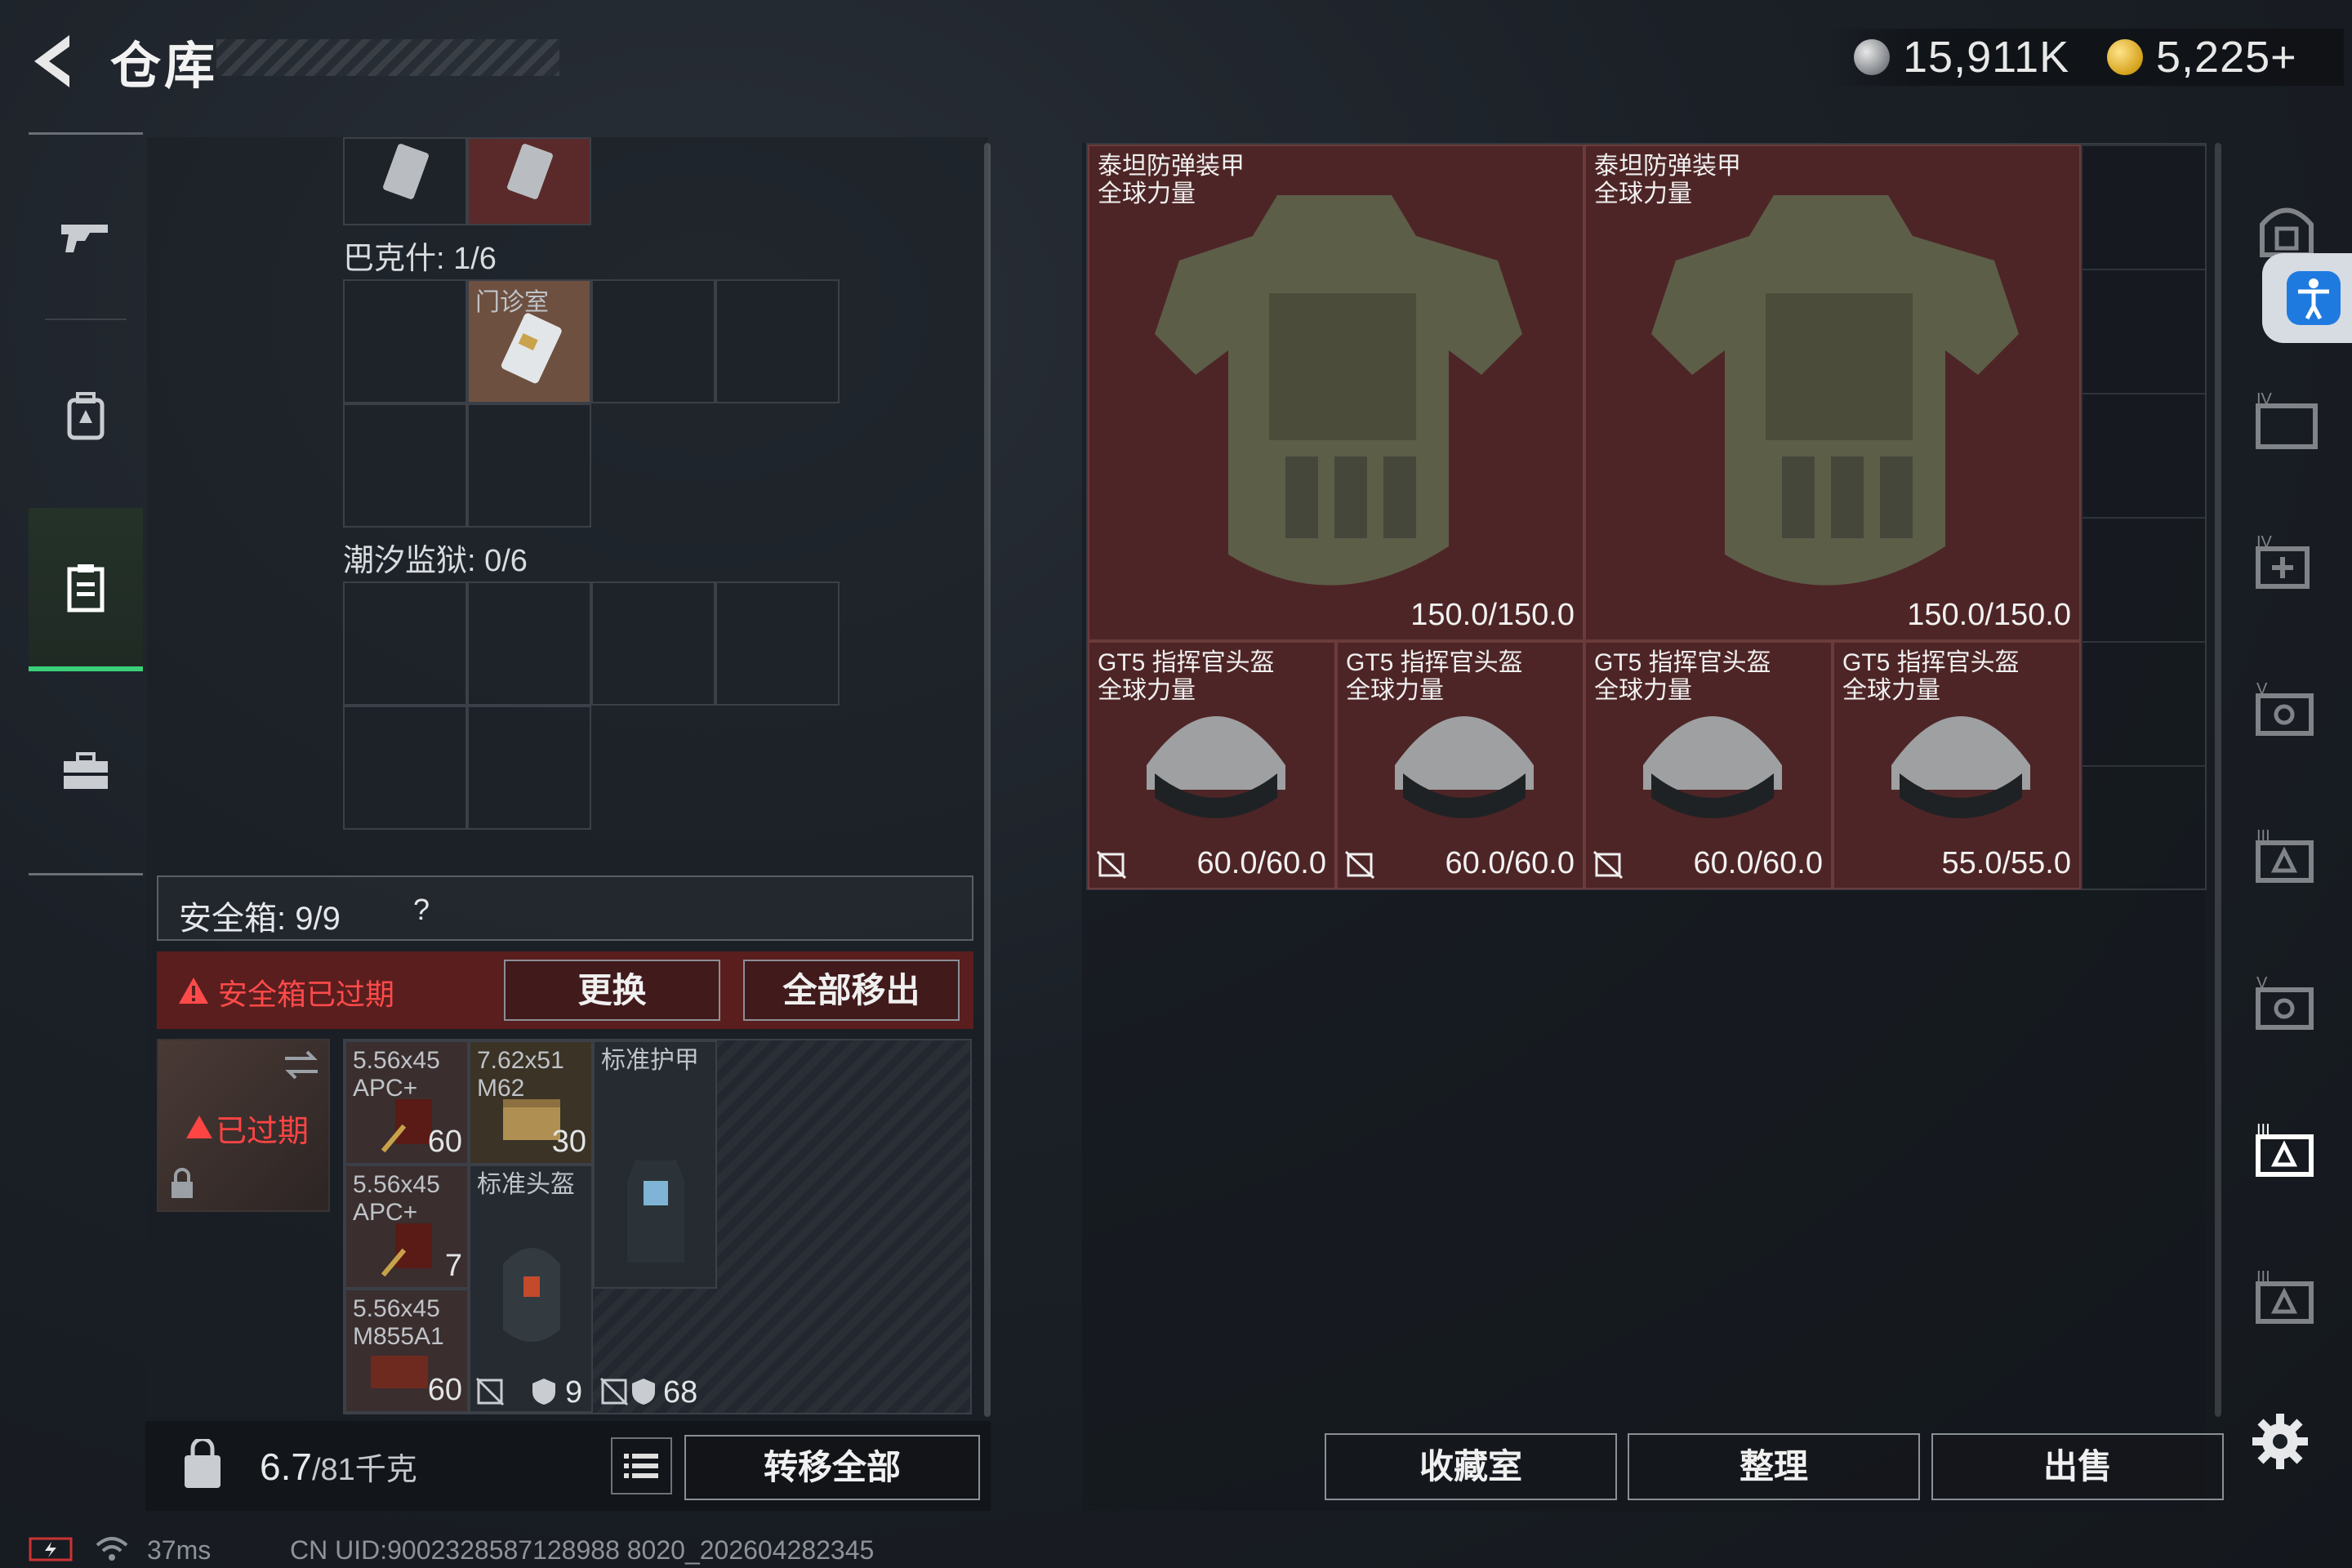  I want to click on storage-tab-3-active: III, so click(2287, 1151).